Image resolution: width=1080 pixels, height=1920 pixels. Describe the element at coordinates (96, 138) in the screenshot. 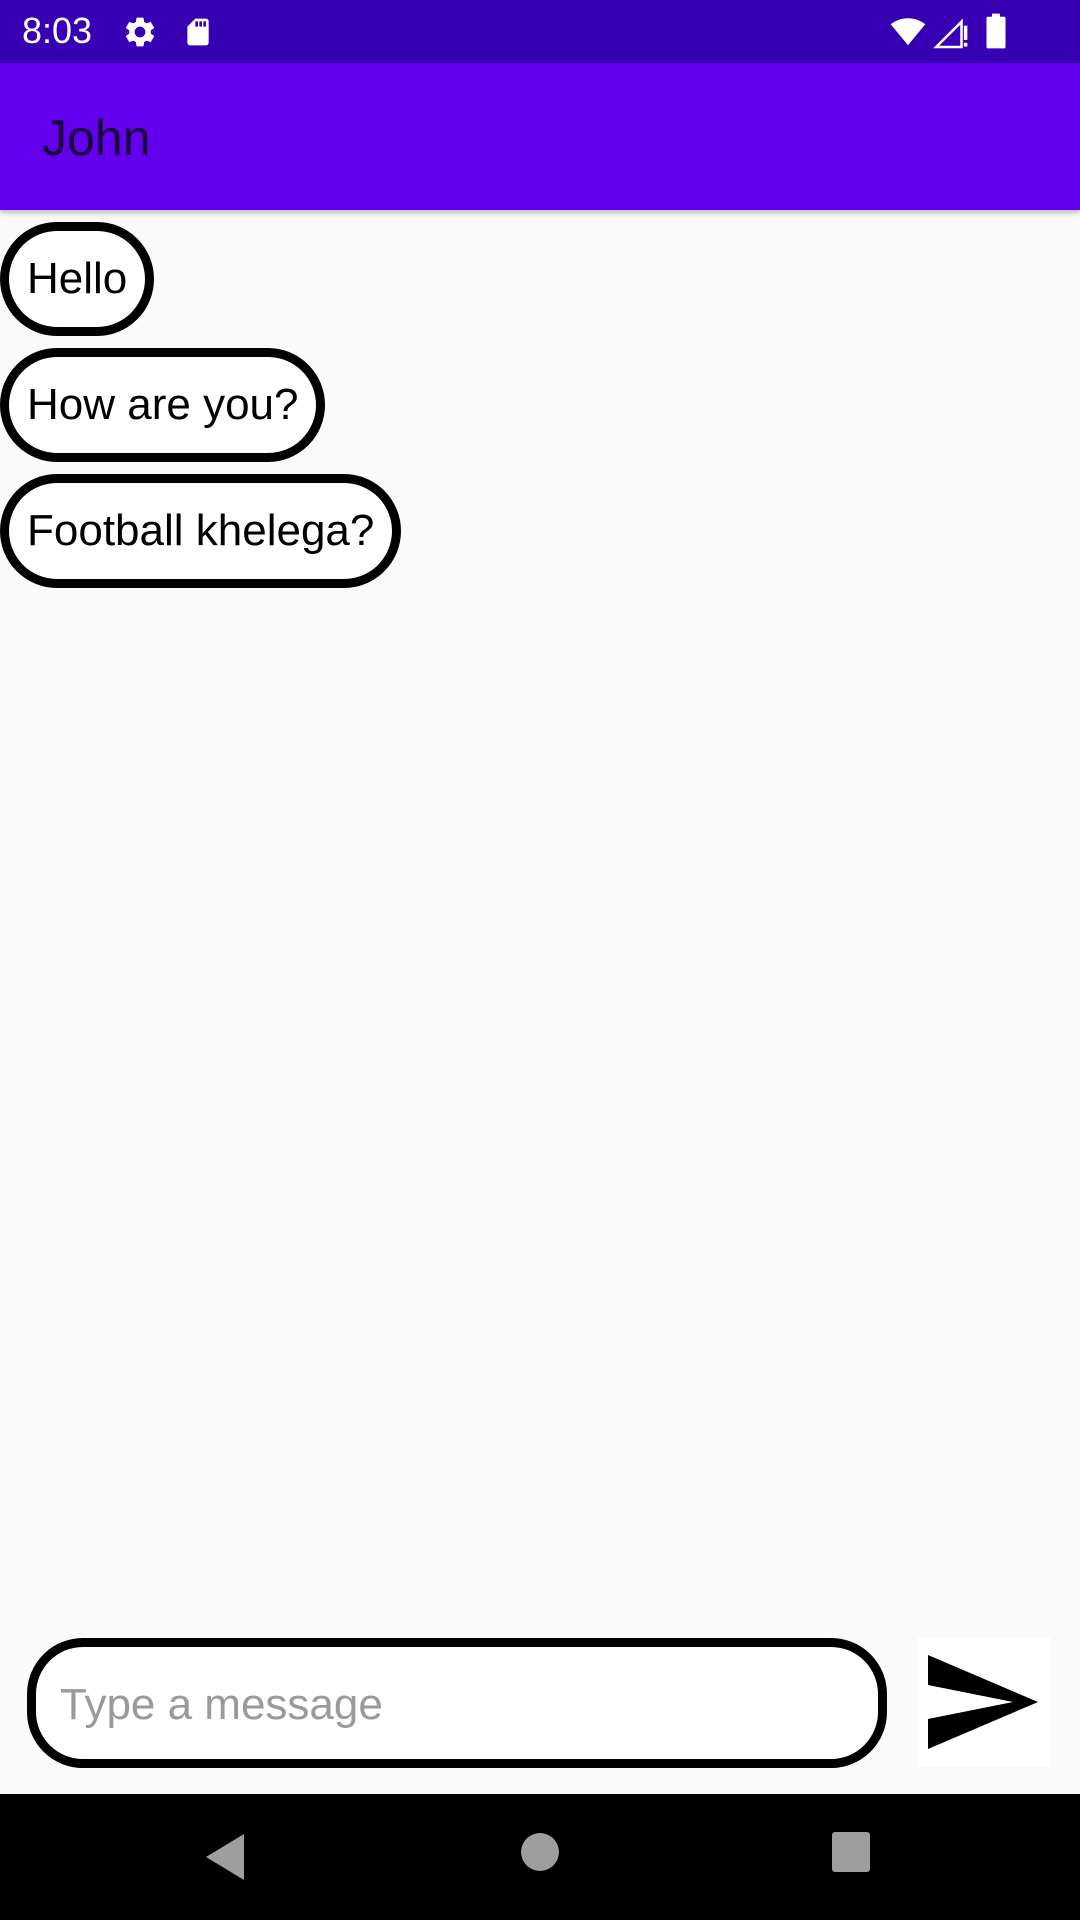

I see `contact-name-title: John` at that location.